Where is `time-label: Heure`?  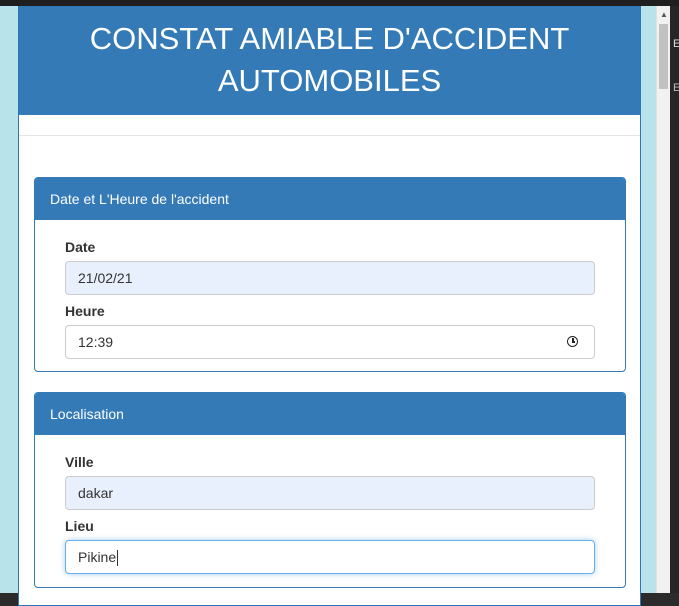 time-label: Heure is located at coordinates (85, 311).